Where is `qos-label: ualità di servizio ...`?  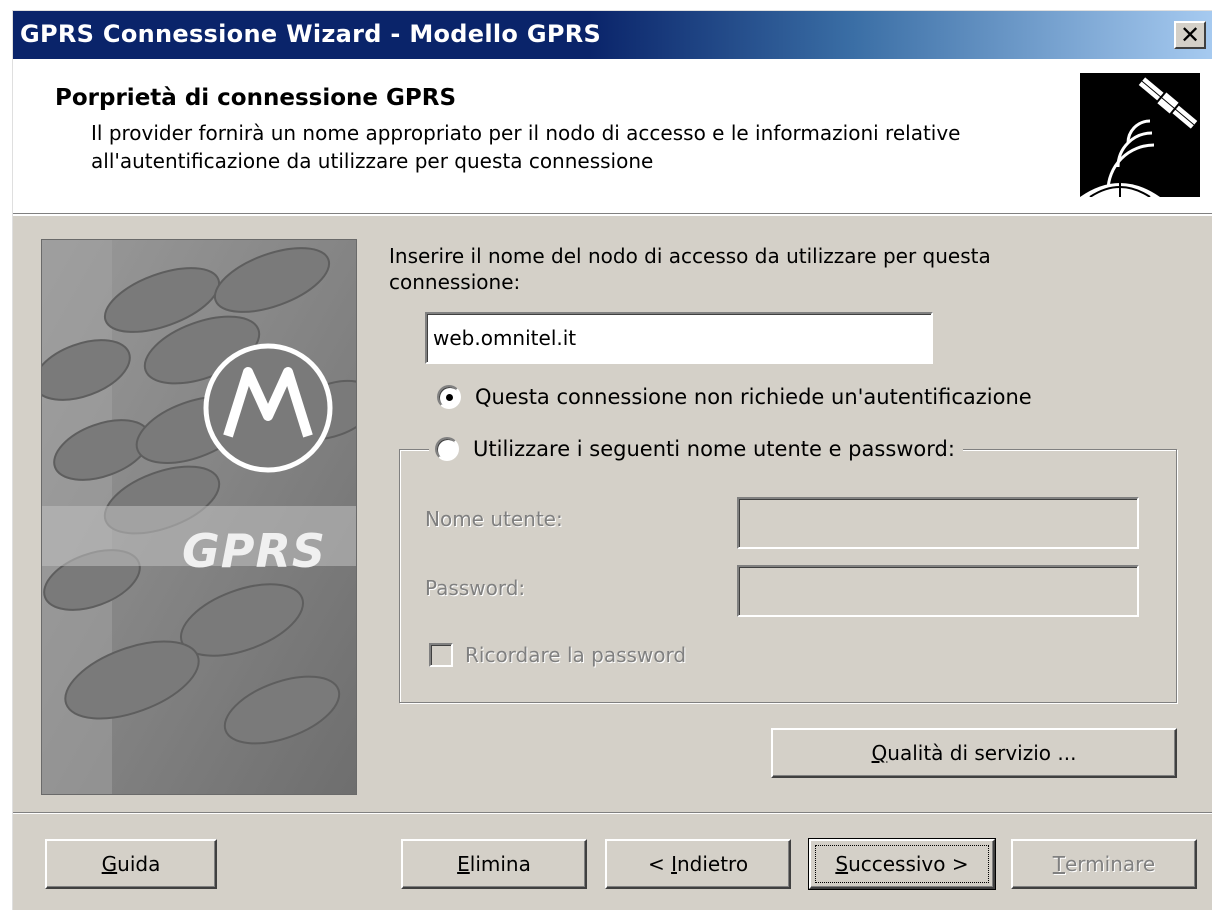
qos-label: ualità di servizio ... is located at coordinates (982, 753).